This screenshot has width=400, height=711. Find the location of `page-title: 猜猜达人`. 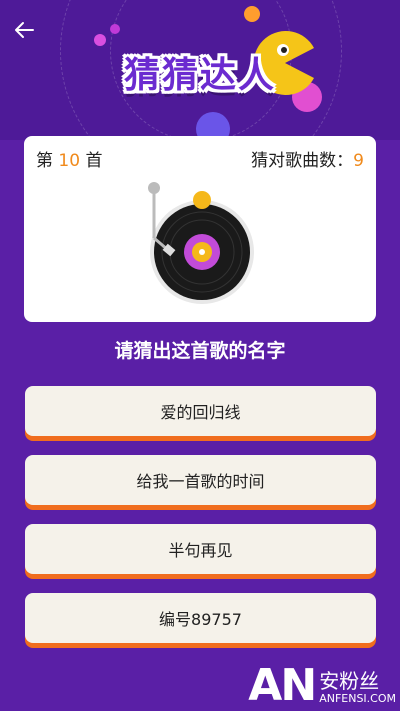

page-title: 猜猜达人 is located at coordinates (199, 75).